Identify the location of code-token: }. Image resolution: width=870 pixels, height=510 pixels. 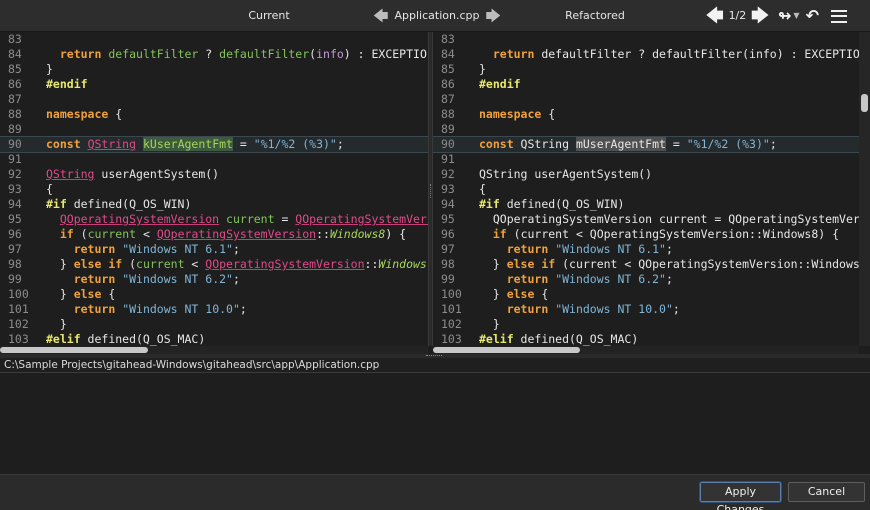
(49, 69).